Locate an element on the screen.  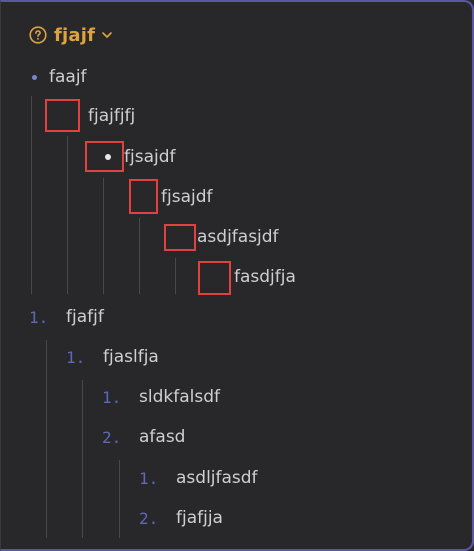
list-item-label: fjajfjfj is located at coordinates (112, 116).